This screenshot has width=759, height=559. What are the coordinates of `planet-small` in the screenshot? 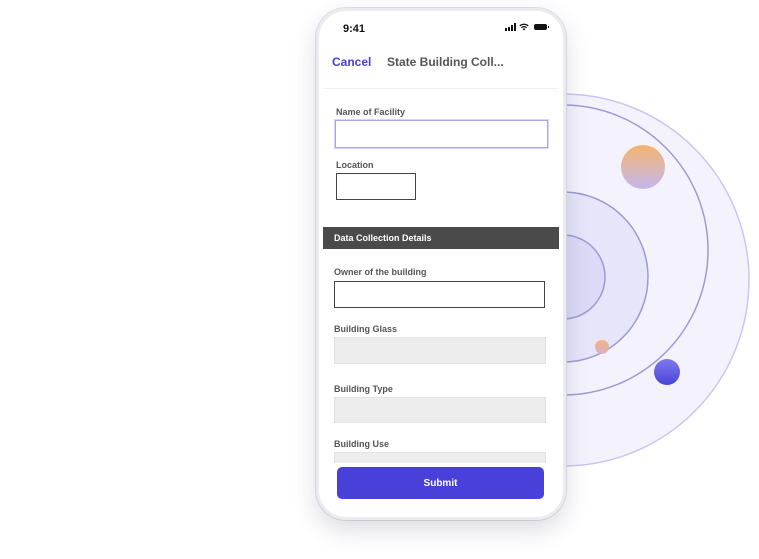 It's located at (602, 347).